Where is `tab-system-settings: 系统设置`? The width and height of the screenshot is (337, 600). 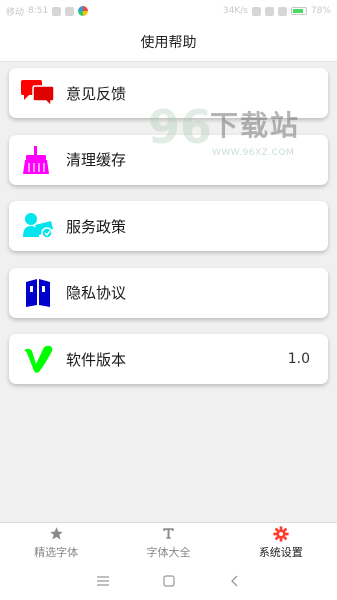 tab-system-settings: 系统设置 is located at coordinates (281, 542).